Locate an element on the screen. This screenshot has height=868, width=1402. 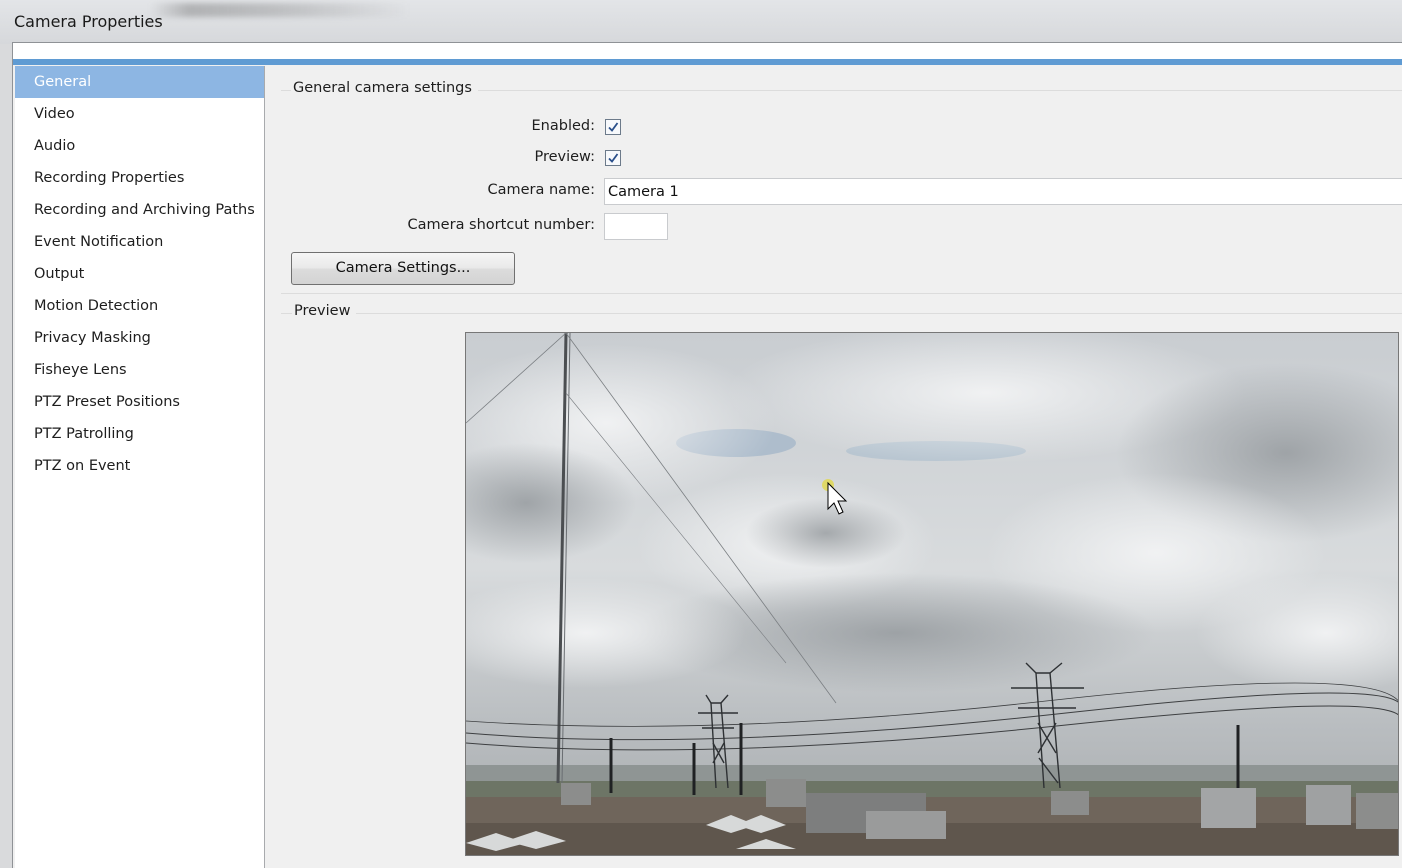
sidebar-item-general: General is located at coordinates (139, 82).